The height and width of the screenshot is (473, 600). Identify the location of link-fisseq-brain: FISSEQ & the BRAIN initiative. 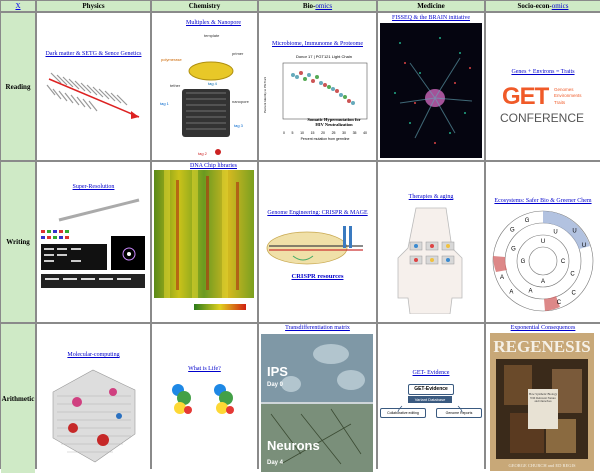
(431, 18).